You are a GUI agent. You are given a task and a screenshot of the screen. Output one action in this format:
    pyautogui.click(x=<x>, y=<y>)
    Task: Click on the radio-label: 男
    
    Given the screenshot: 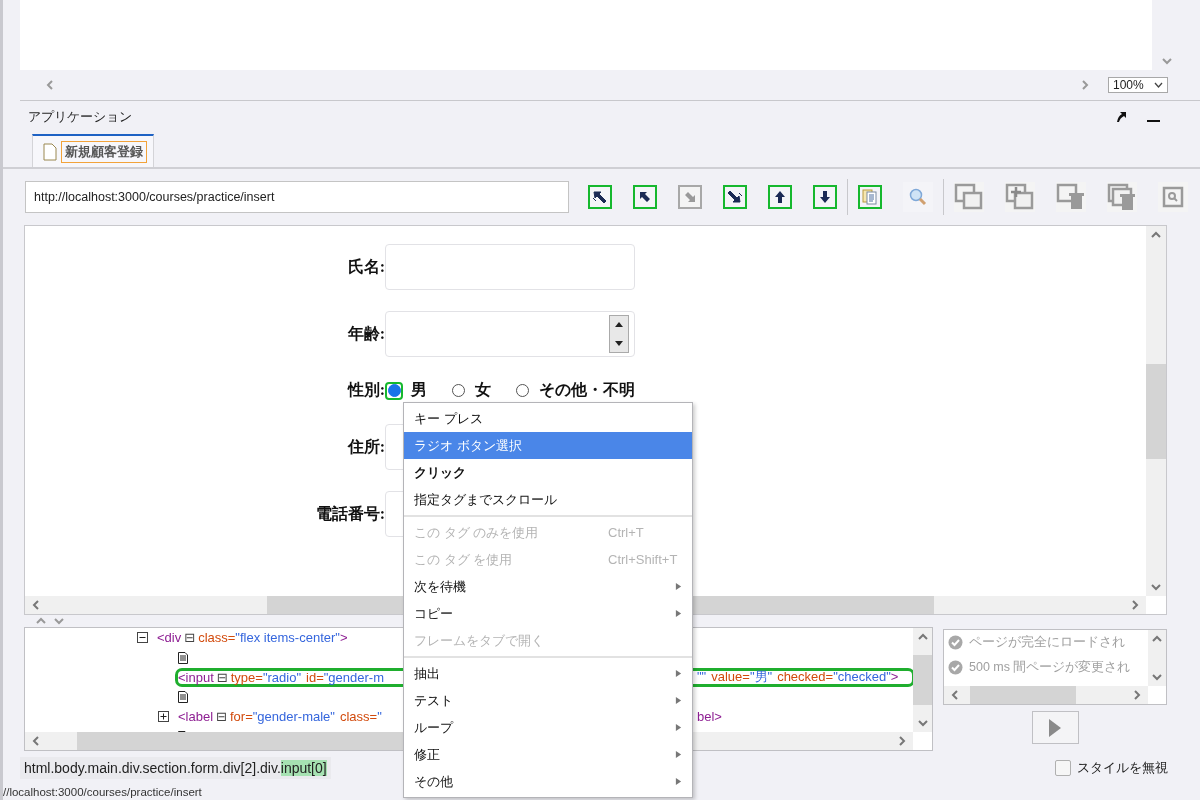 What is the action you would take?
    pyautogui.click(x=419, y=390)
    